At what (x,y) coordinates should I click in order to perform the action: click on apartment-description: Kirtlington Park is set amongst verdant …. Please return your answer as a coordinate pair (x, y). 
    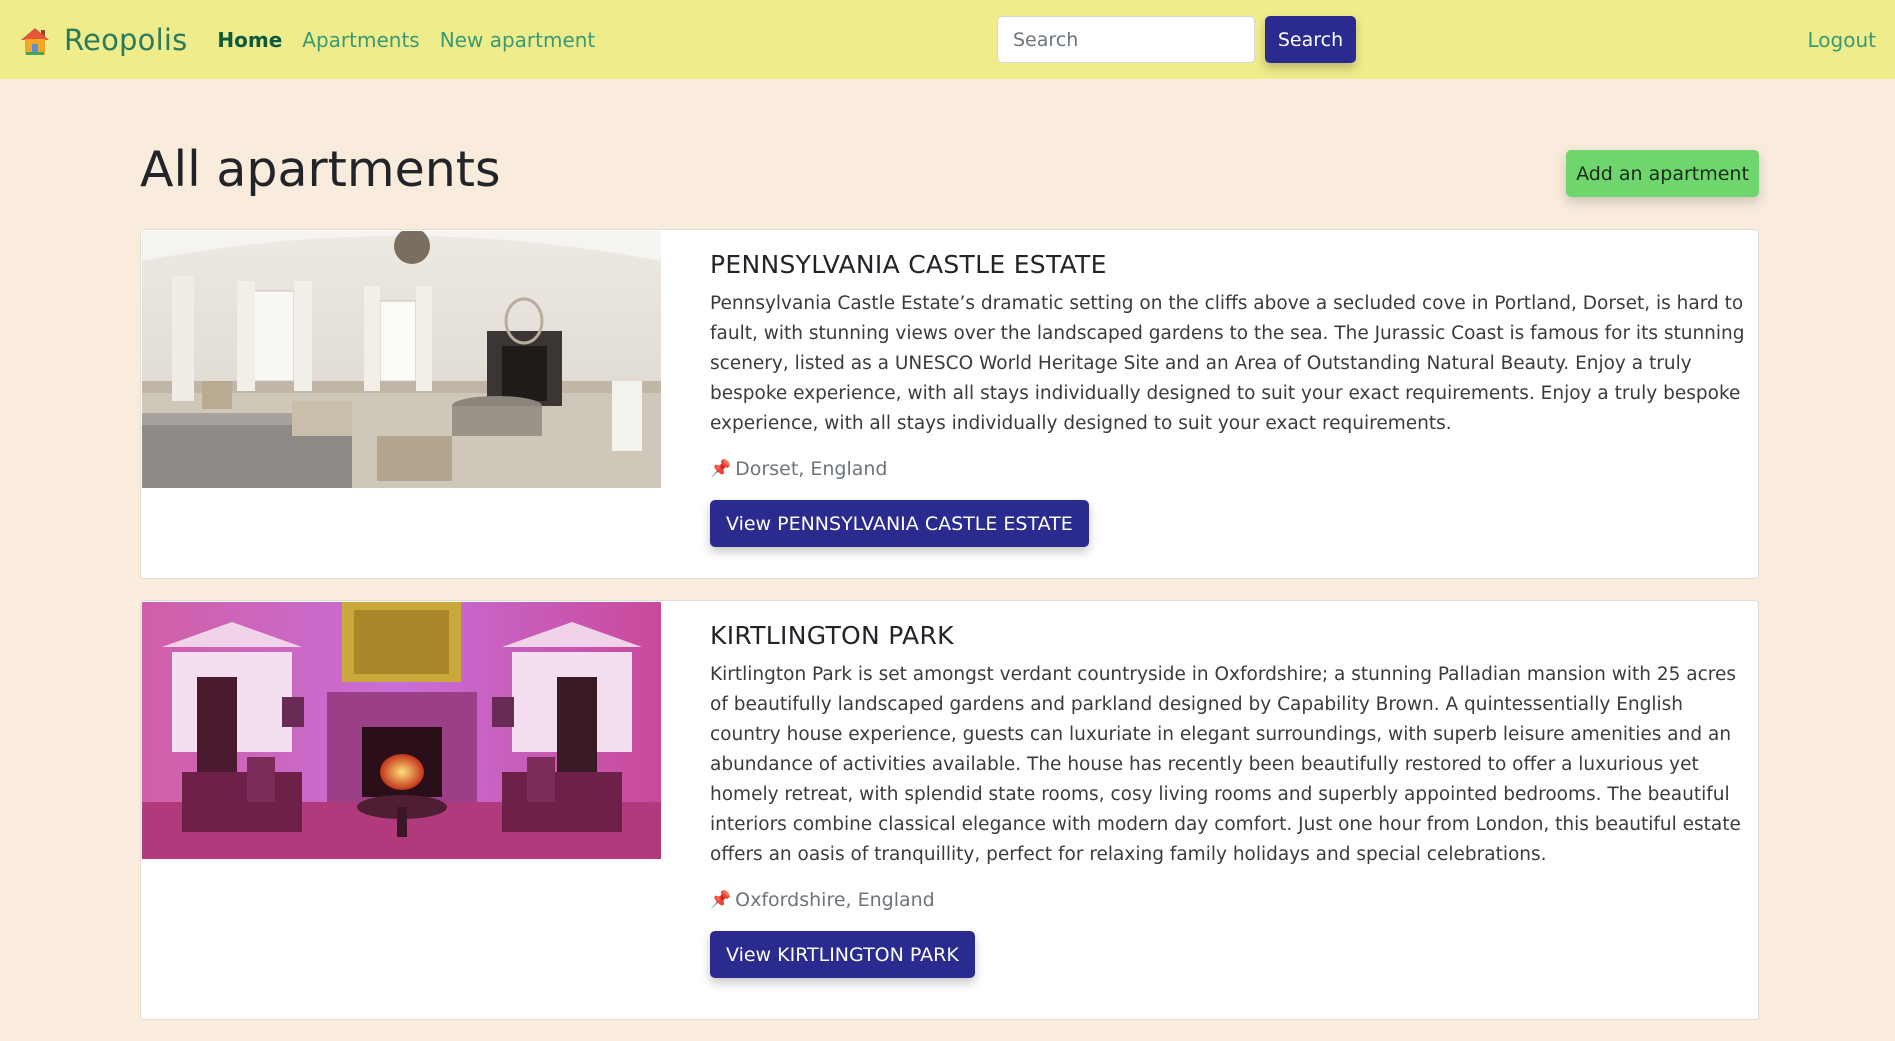
    Looking at the image, I should click on (1225, 764).